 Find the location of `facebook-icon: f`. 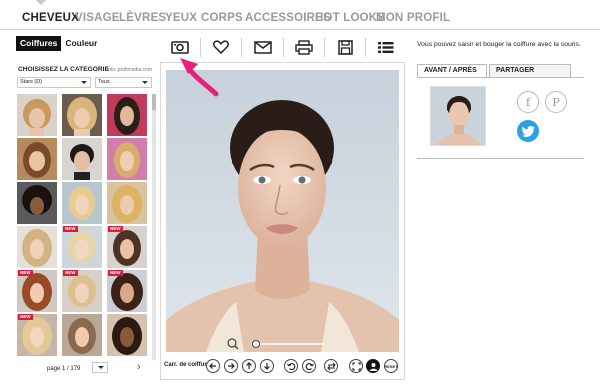

facebook-icon: f is located at coordinates (528, 102).